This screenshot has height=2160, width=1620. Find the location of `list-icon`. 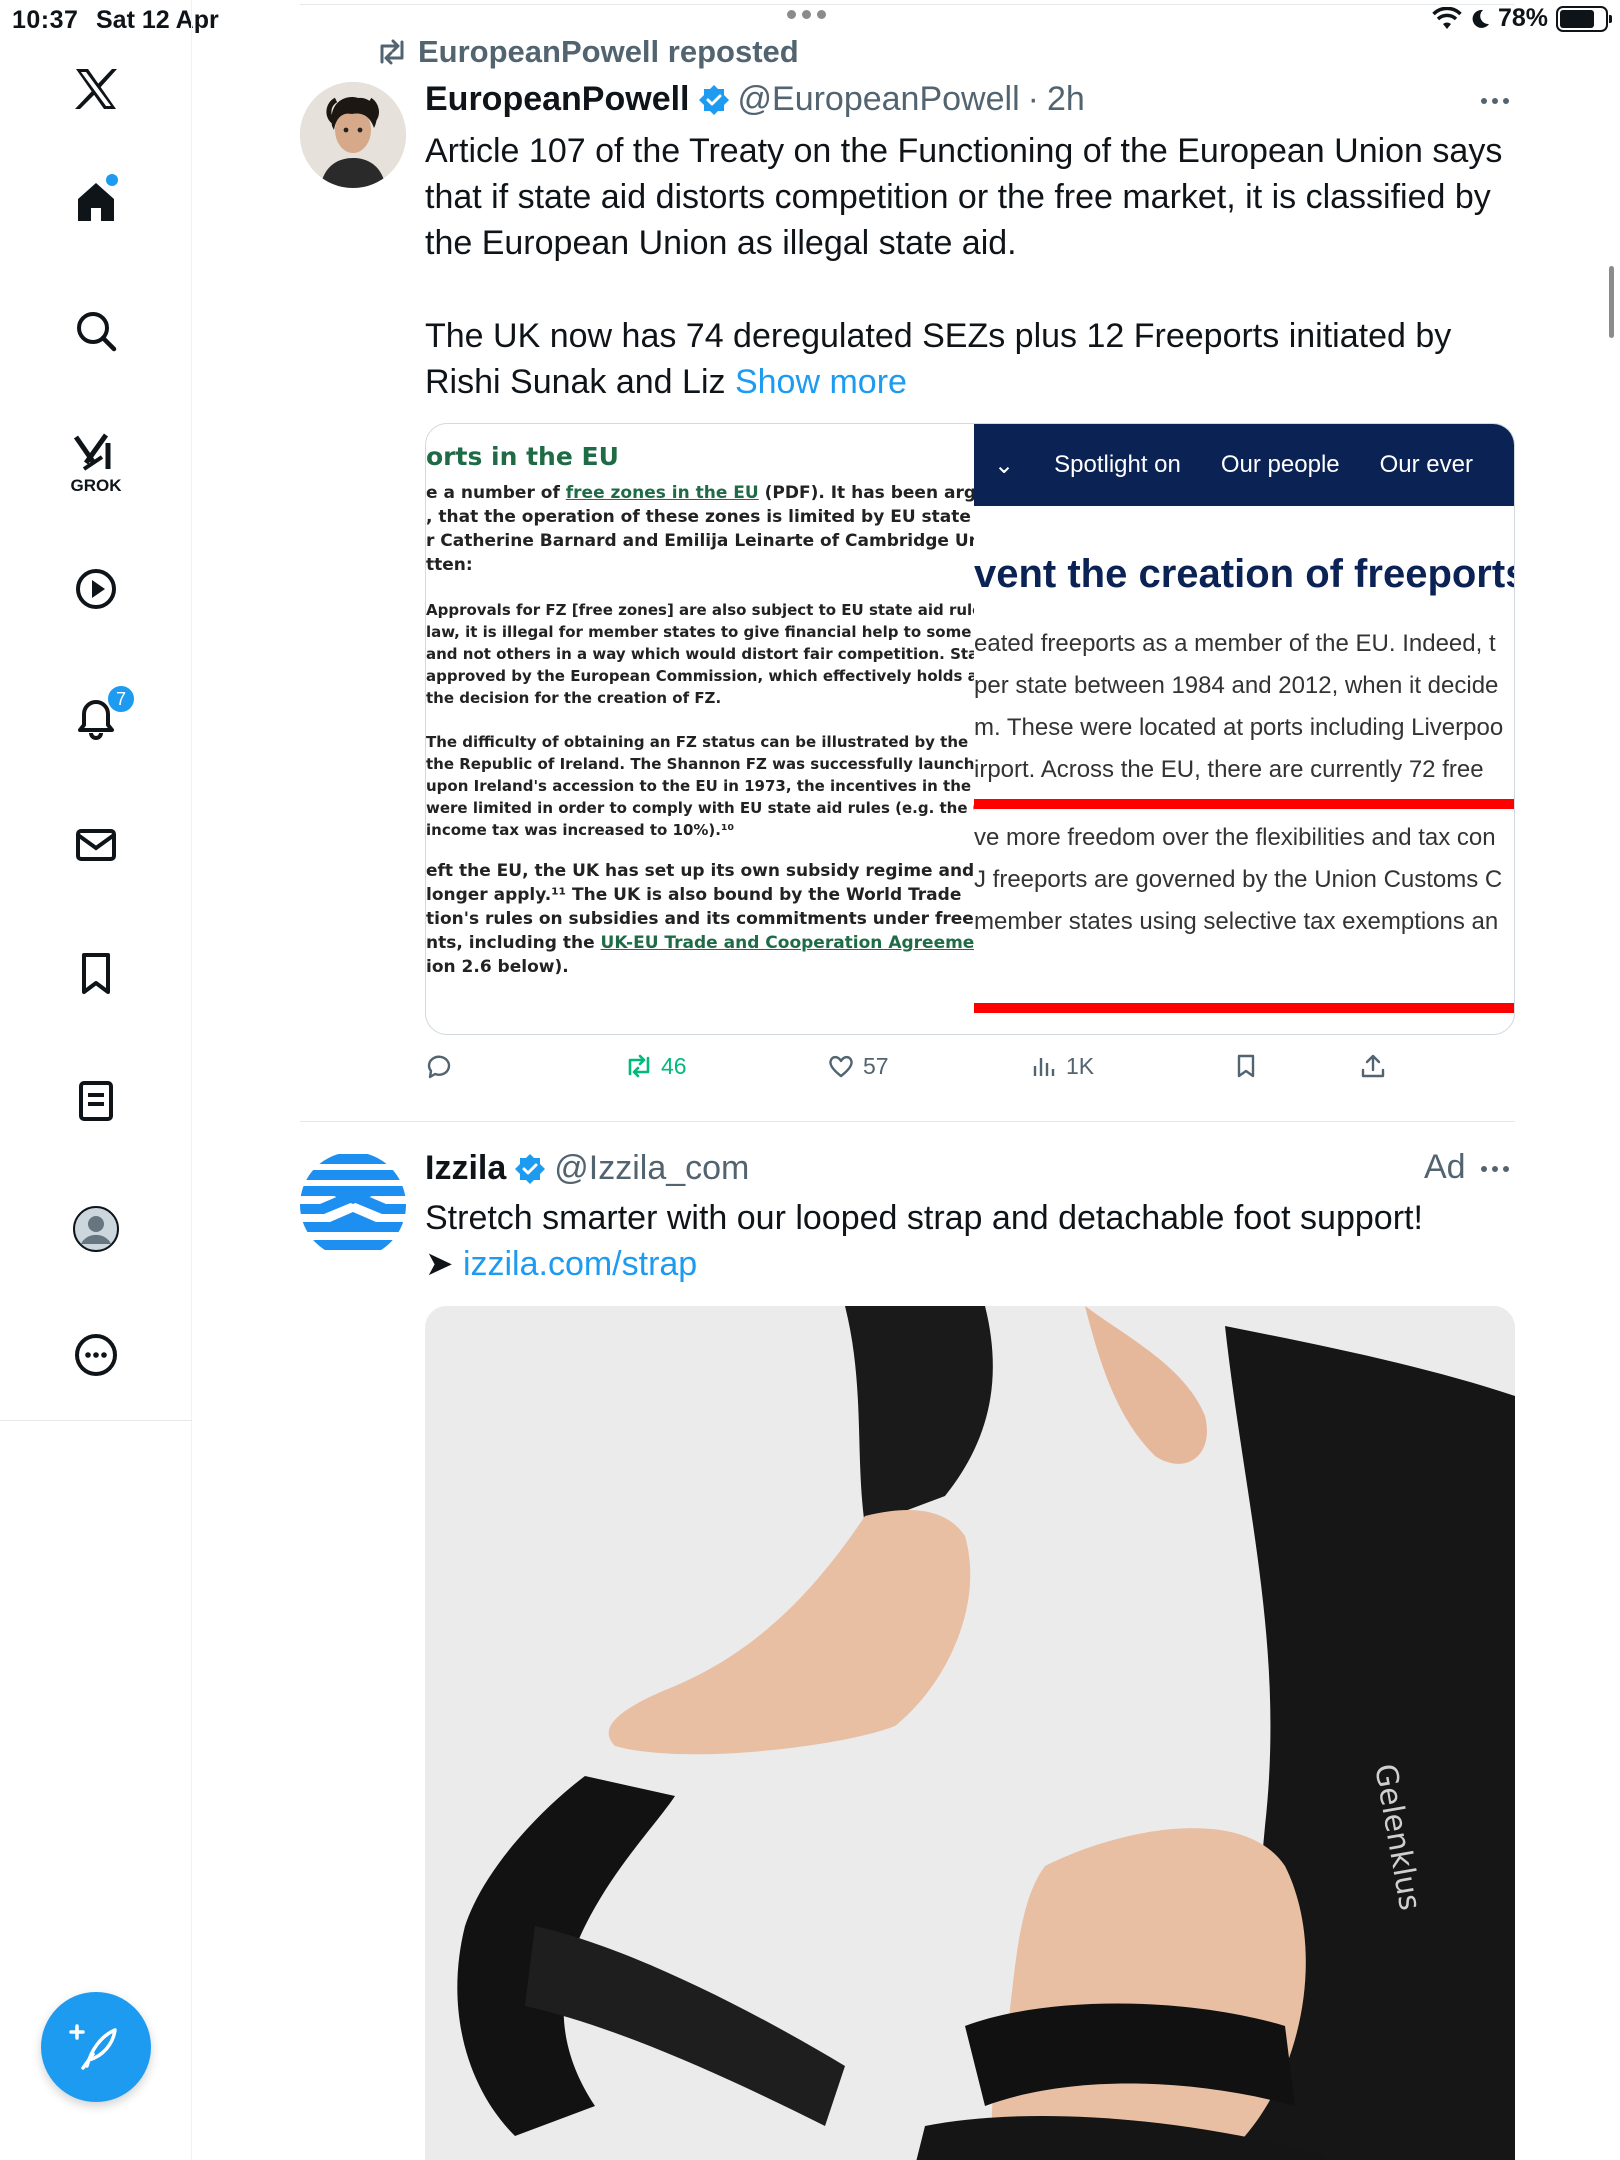

list-icon is located at coordinates (96, 1101).